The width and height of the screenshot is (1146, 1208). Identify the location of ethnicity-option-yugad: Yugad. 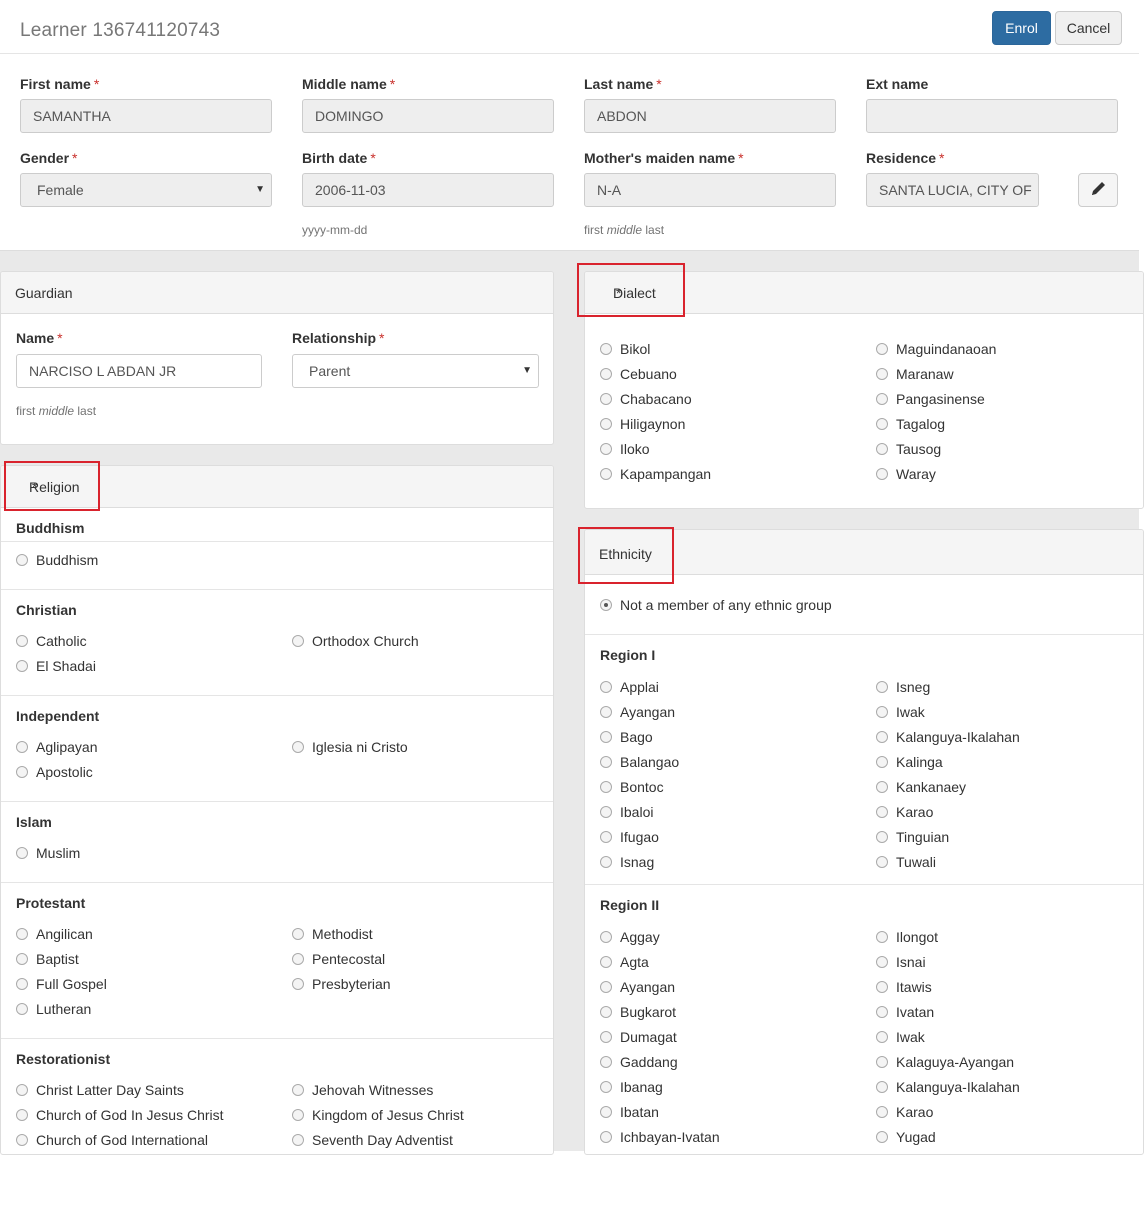
(906, 1137).